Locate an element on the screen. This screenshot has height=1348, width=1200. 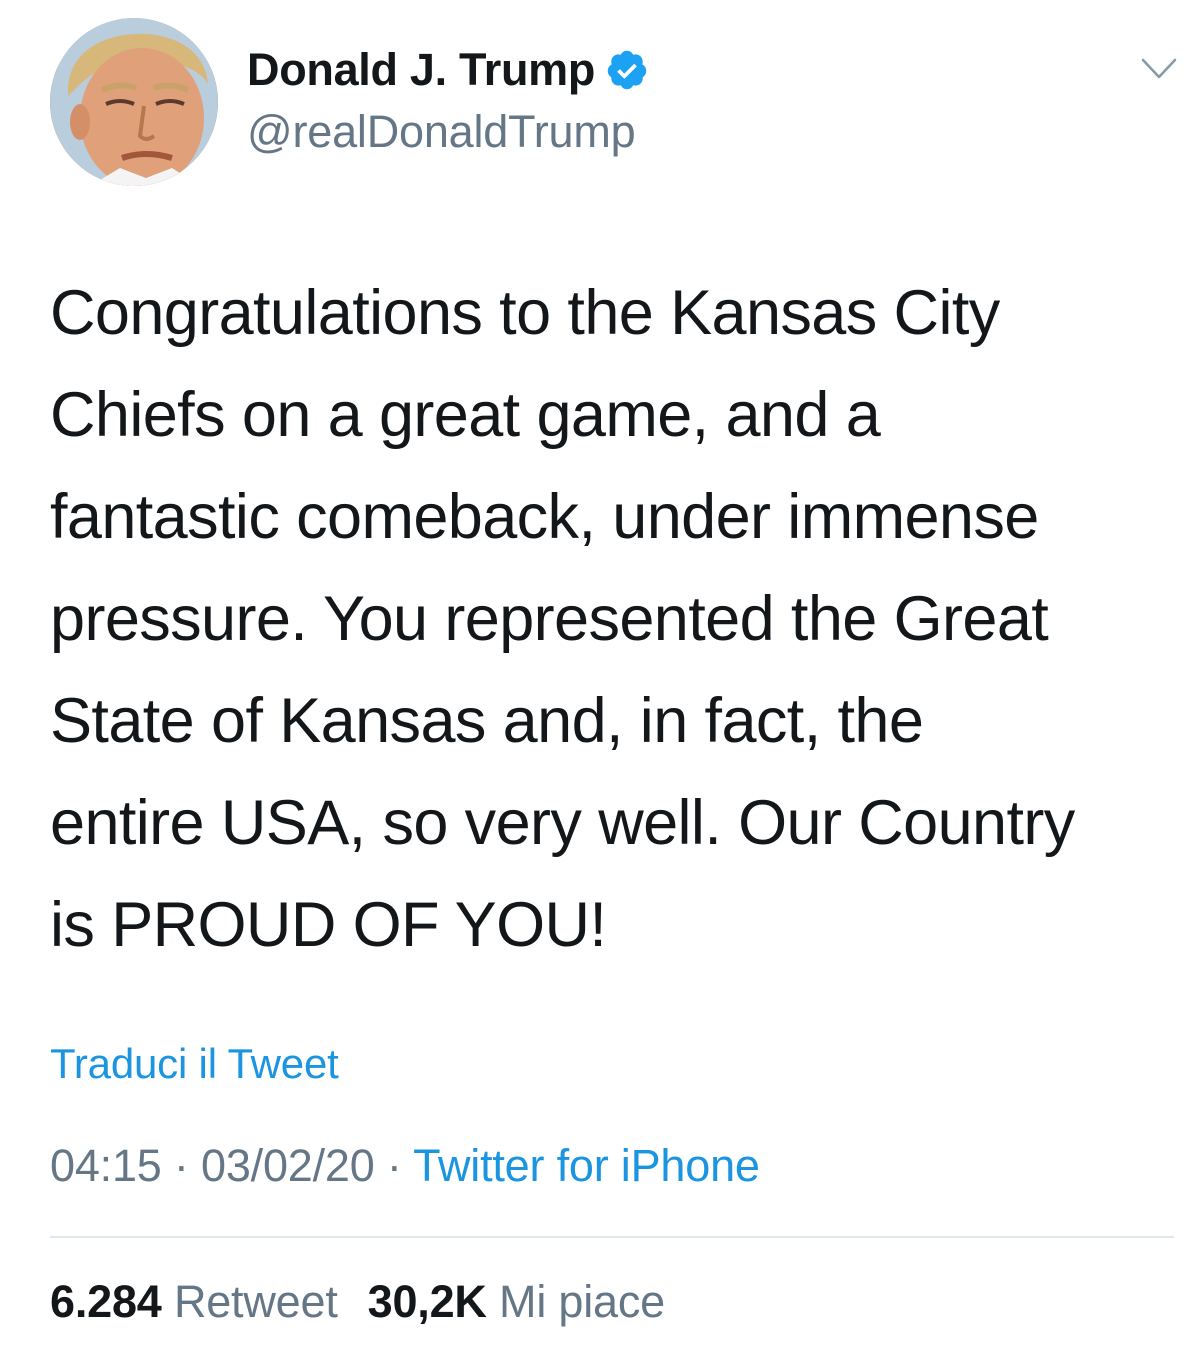
avatar is located at coordinates (134, 102).